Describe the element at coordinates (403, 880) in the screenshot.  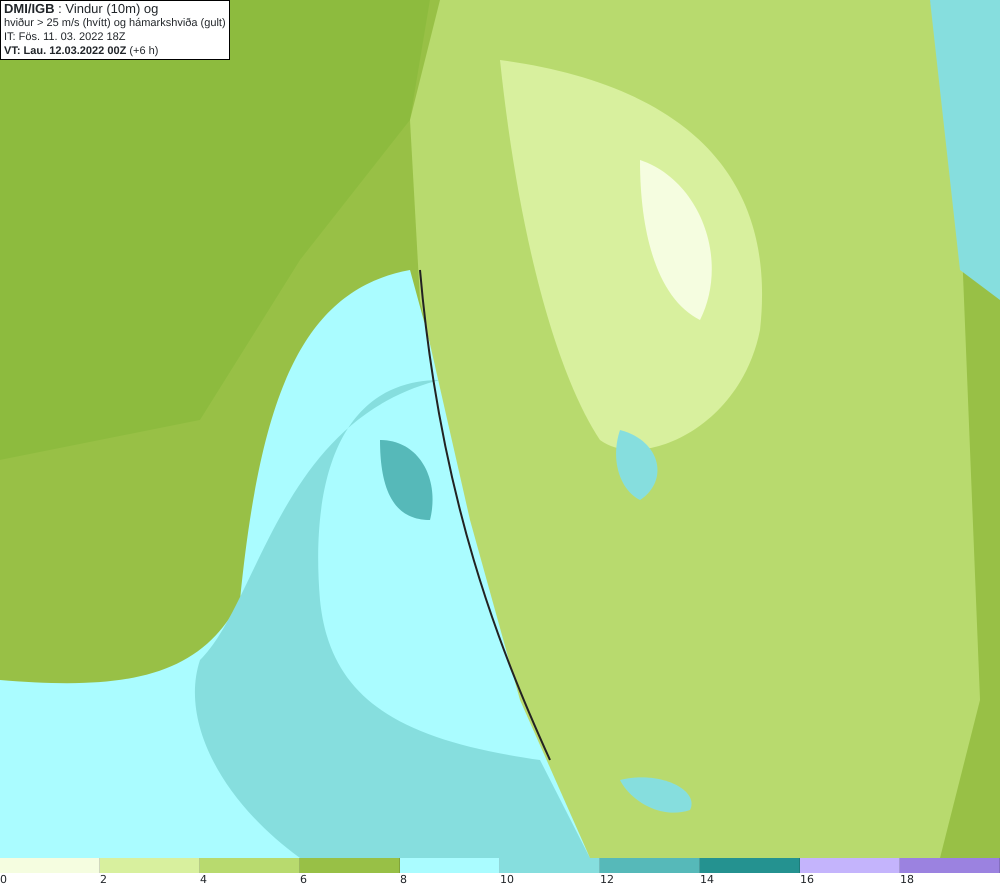
I see `legend-tick-label: 8` at that location.